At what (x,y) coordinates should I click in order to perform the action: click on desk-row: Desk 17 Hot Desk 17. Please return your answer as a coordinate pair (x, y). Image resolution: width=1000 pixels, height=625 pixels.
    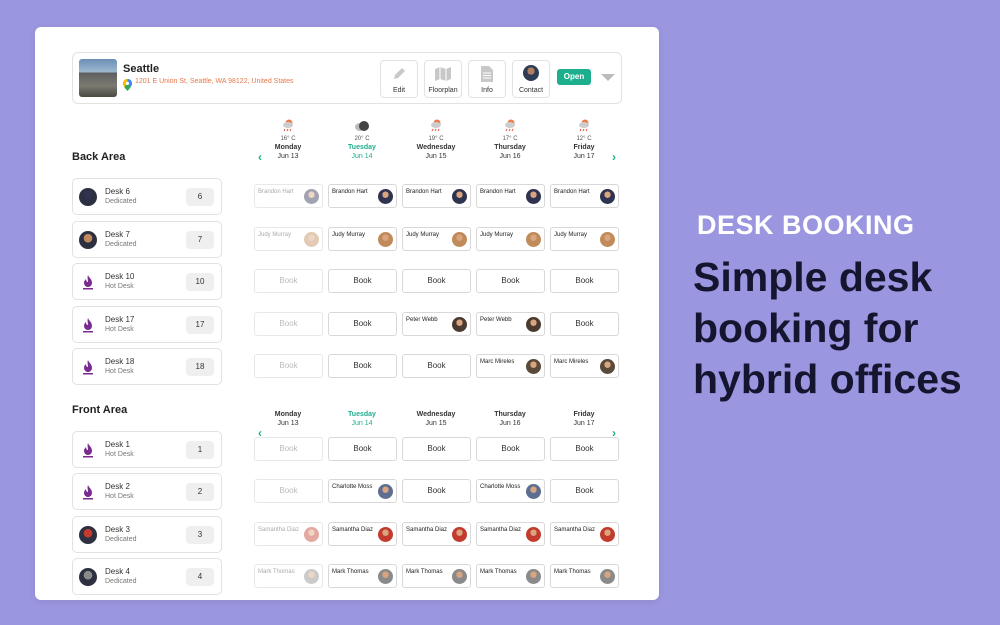
    Looking at the image, I should click on (147, 324).